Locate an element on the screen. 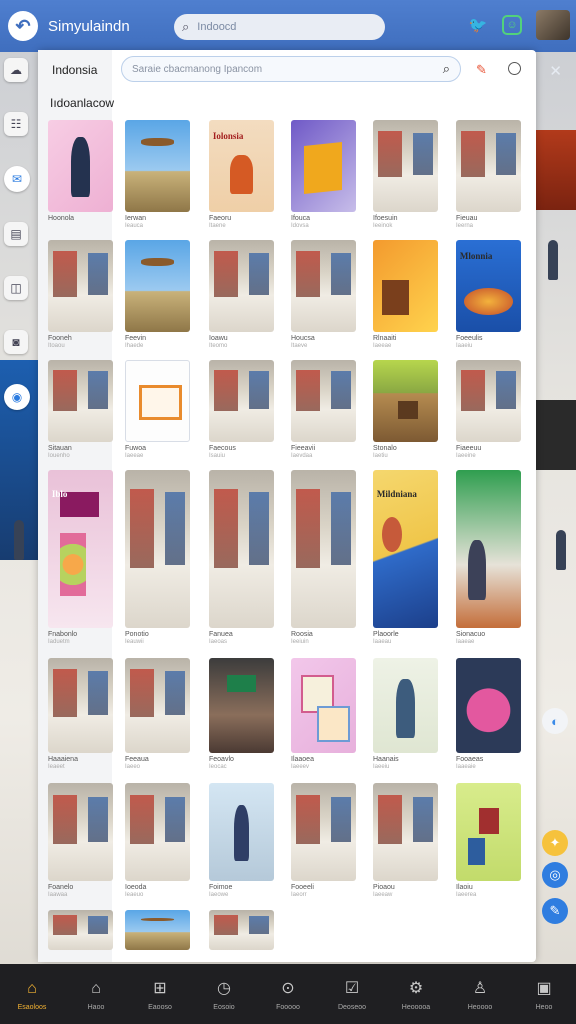 The width and height of the screenshot is (576, 1024). result-card: Ioeoda Ieaeuo is located at coordinates (157, 840).